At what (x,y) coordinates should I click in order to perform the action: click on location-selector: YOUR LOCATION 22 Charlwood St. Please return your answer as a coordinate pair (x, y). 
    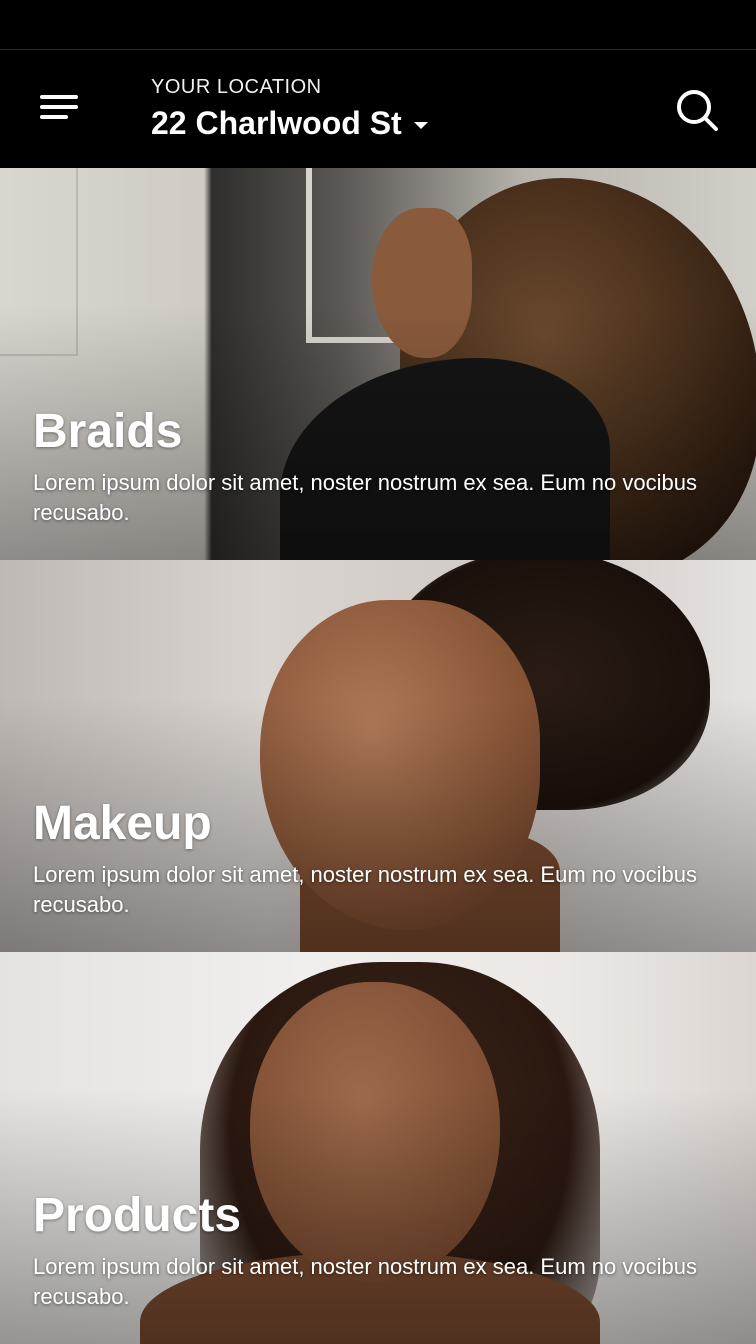
    Looking at the image, I should click on (289, 109).